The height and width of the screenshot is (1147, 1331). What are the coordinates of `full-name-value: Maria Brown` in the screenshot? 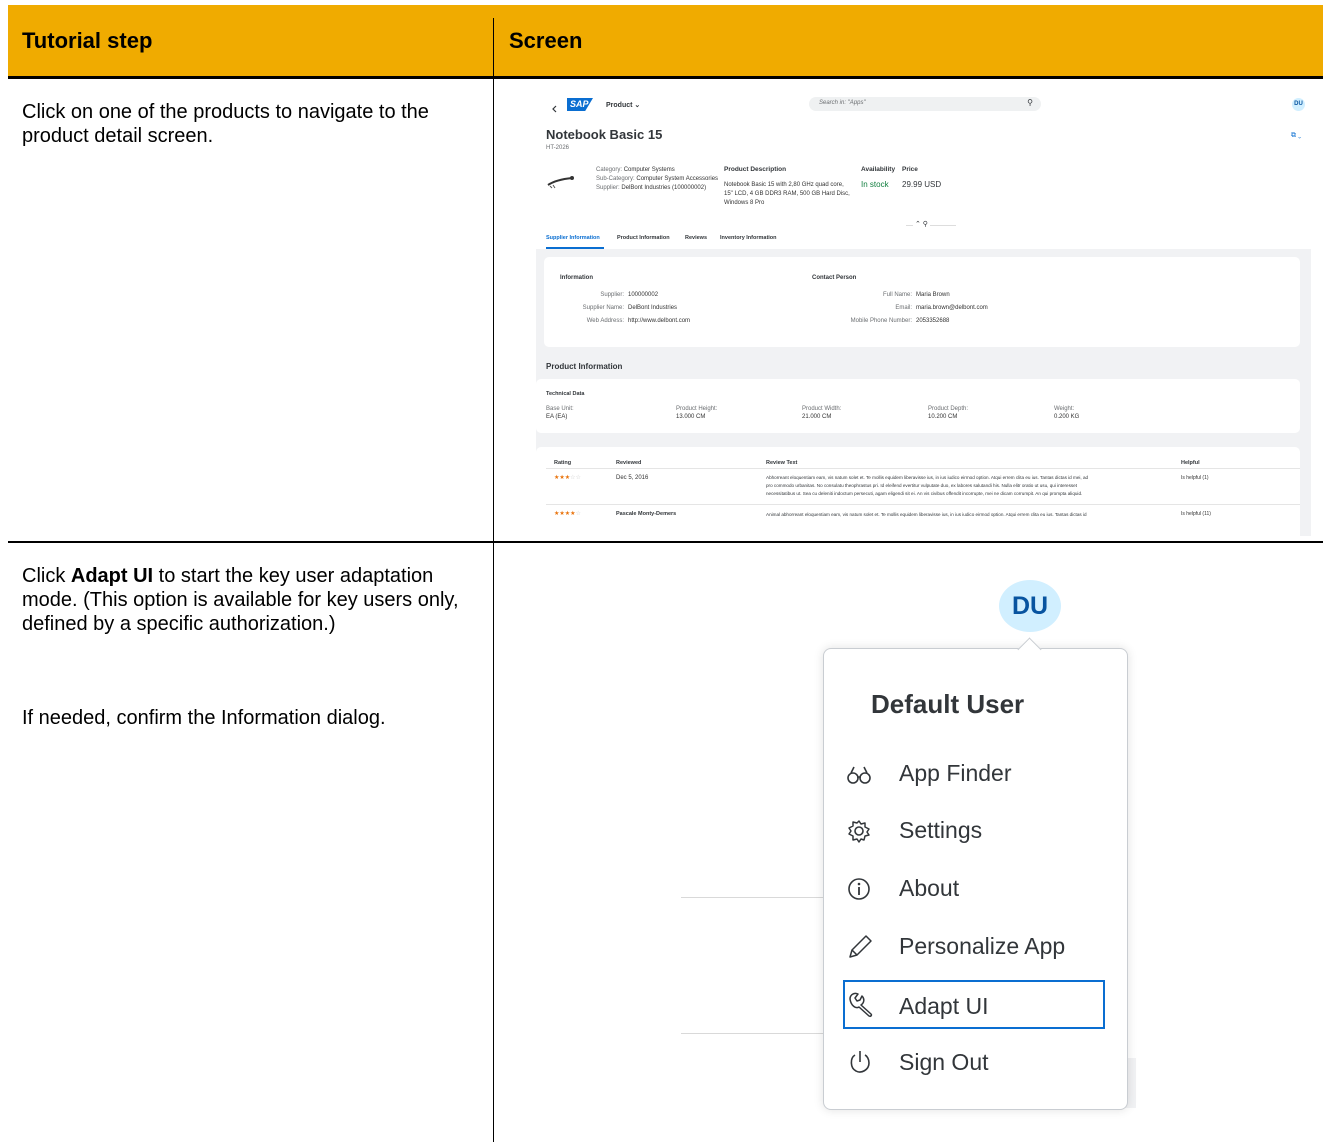 It's located at (933, 295).